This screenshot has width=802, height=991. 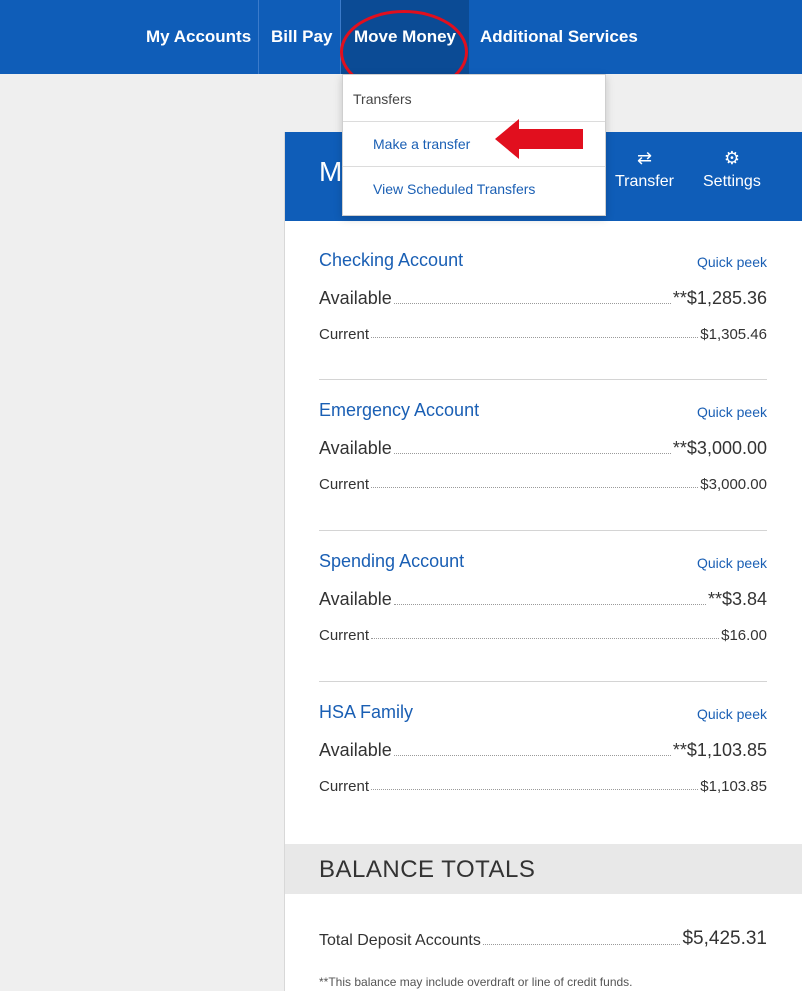 What do you see at coordinates (731, 158) in the screenshot?
I see `gear-icon: ⚙` at bounding box center [731, 158].